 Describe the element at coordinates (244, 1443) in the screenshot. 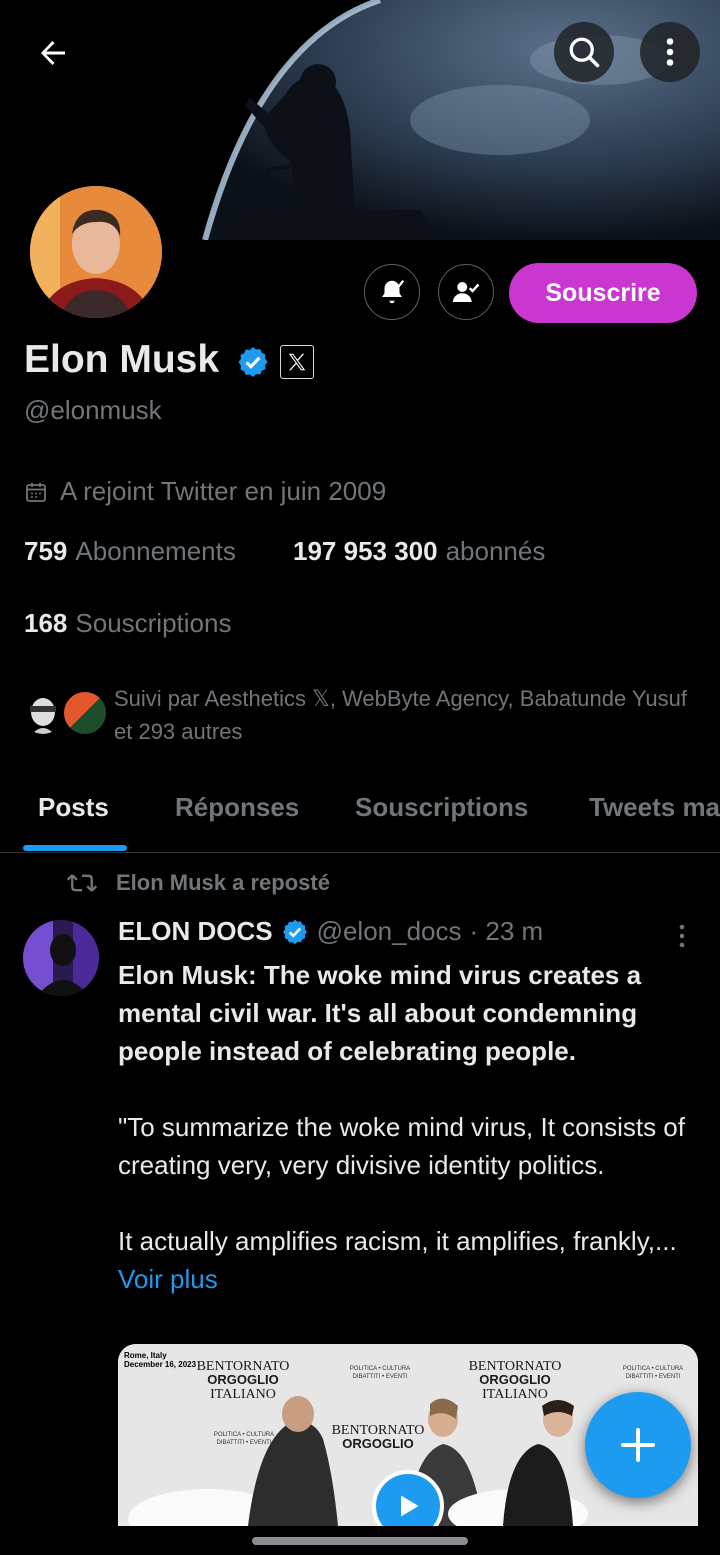

I see `media-small-6: DIBATTITI • EVENTI` at that location.